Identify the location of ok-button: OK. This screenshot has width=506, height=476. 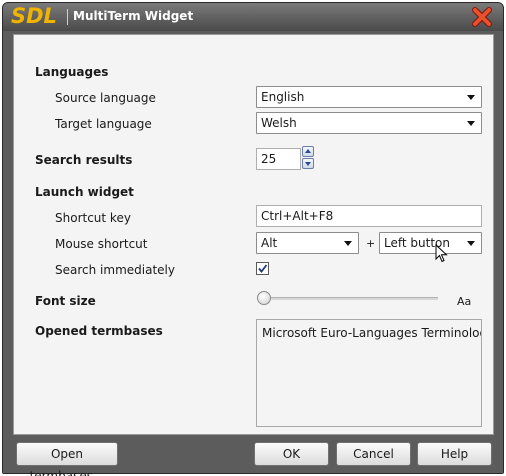
(291, 454).